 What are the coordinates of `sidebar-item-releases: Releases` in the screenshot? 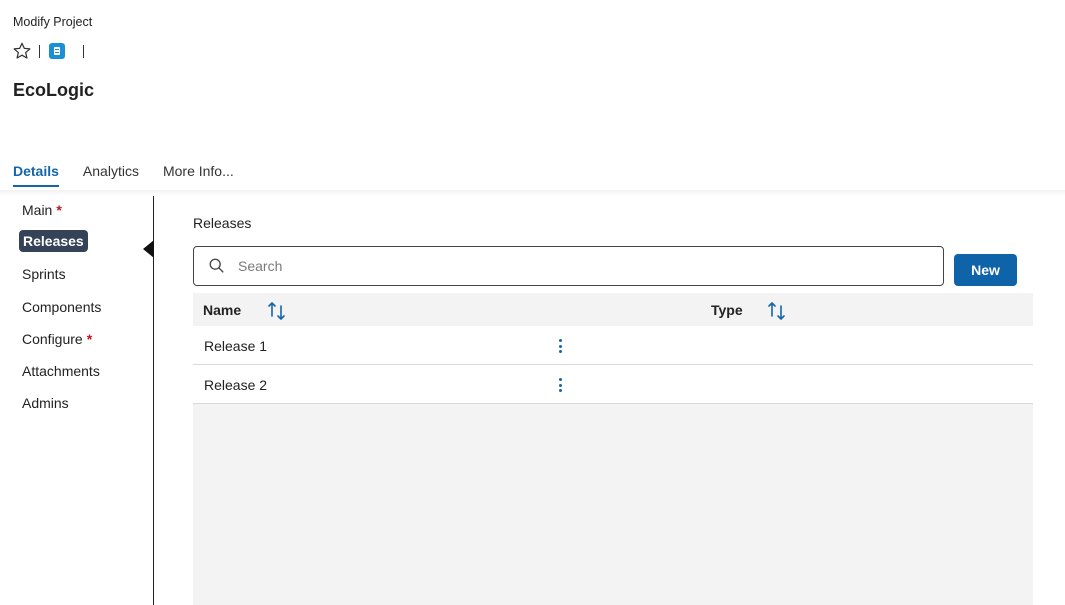 It's located at (53, 241).